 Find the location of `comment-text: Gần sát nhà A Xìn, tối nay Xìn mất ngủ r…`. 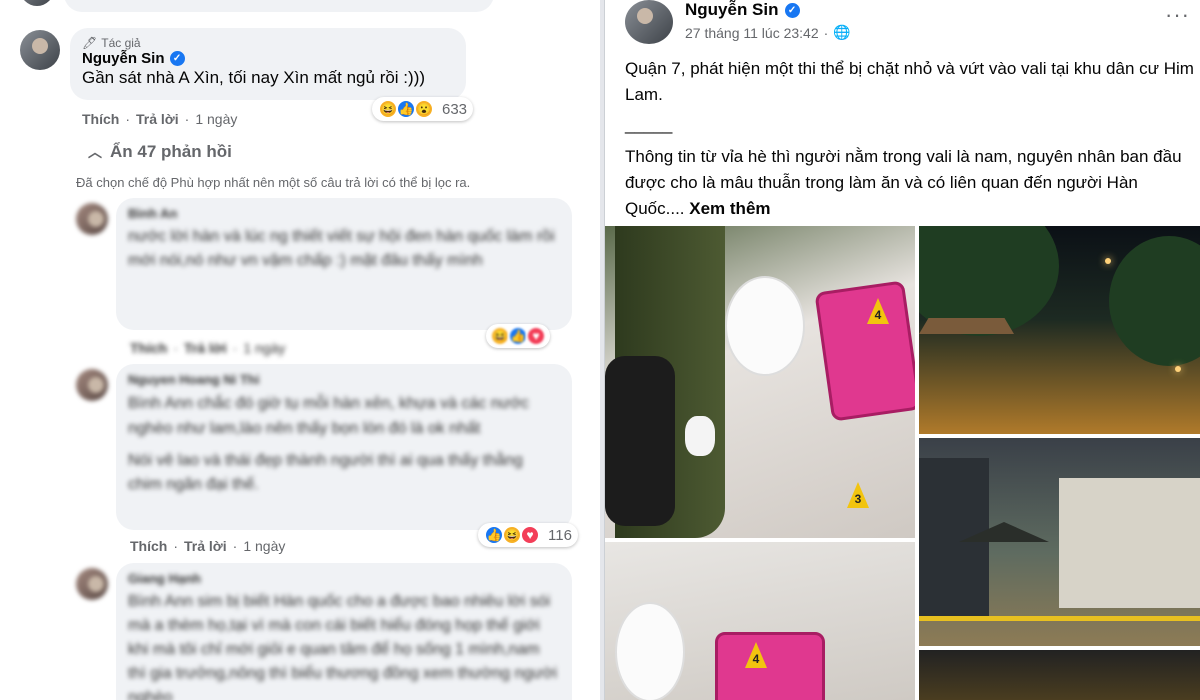

comment-text: Gần sát nhà A Xìn, tối nay Xìn mất ngủ r… is located at coordinates (254, 77).